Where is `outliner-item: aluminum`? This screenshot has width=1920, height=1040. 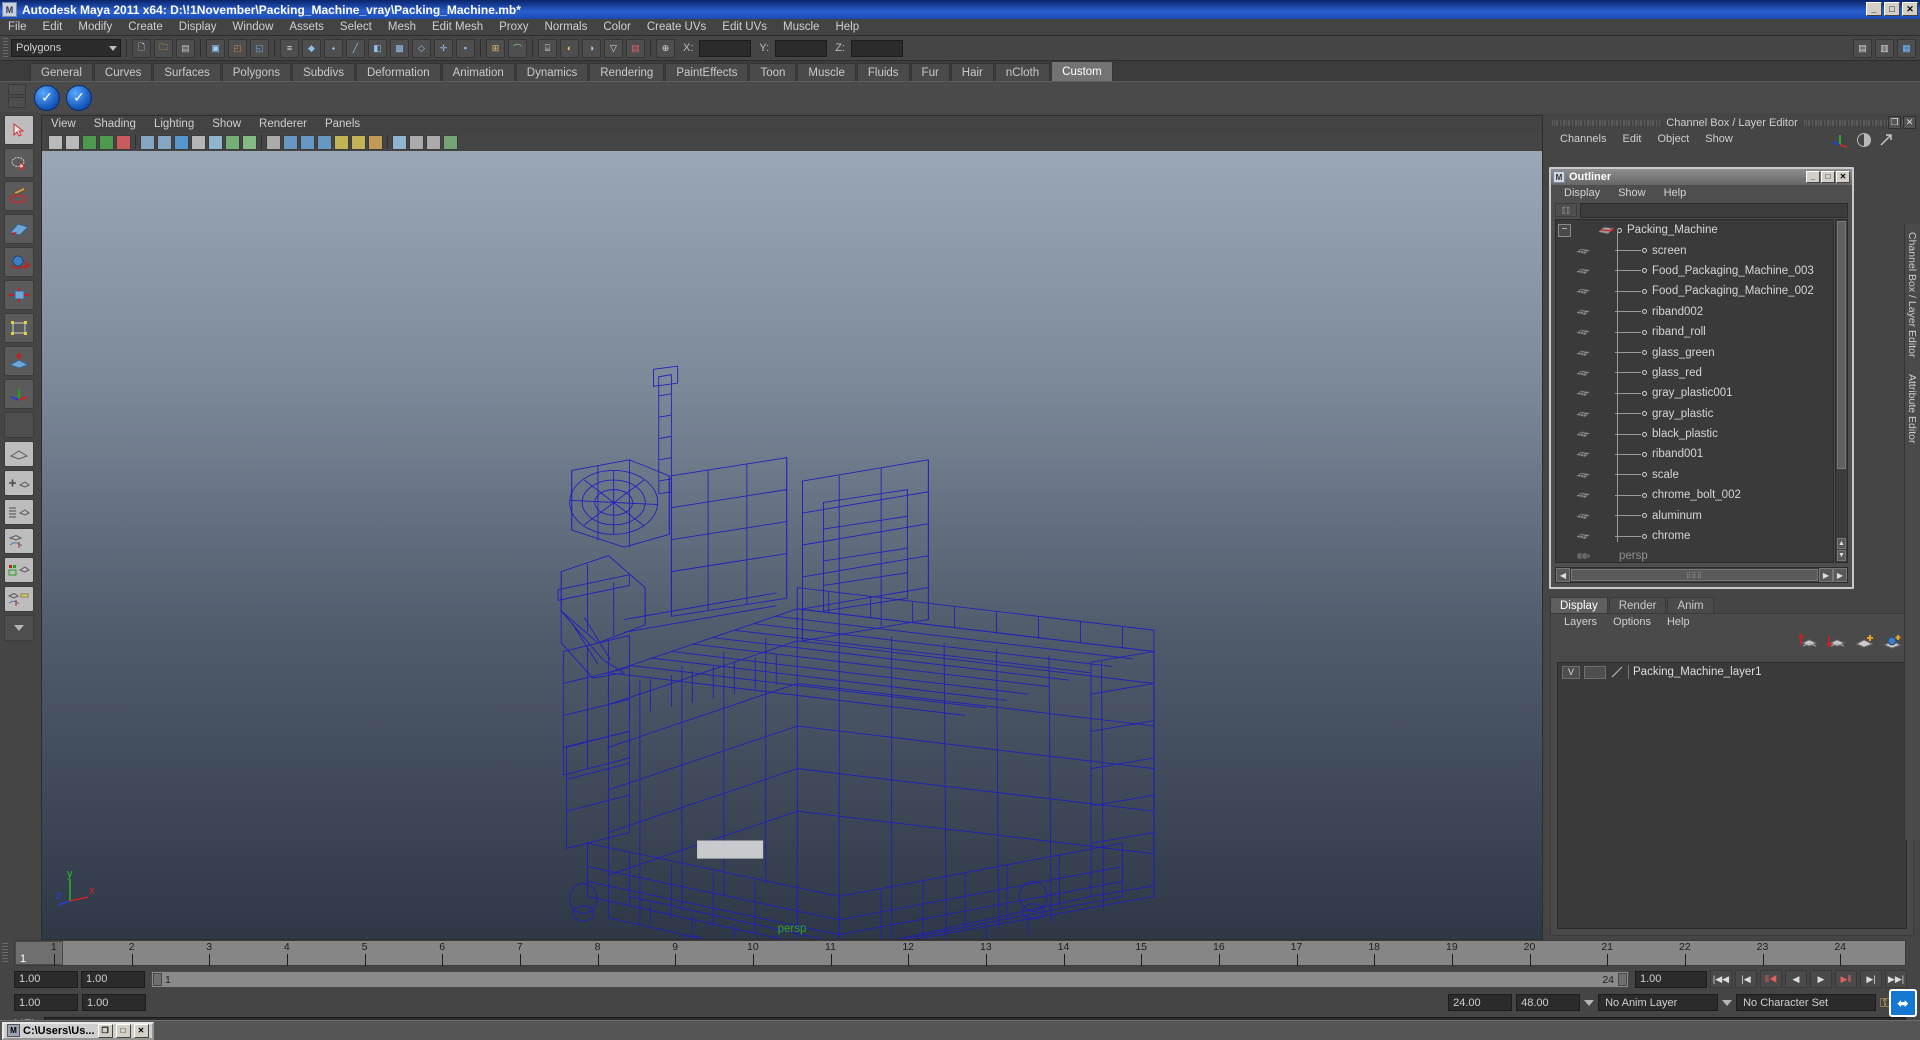 outliner-item: aluminum is located at coordinates (1694, 515).